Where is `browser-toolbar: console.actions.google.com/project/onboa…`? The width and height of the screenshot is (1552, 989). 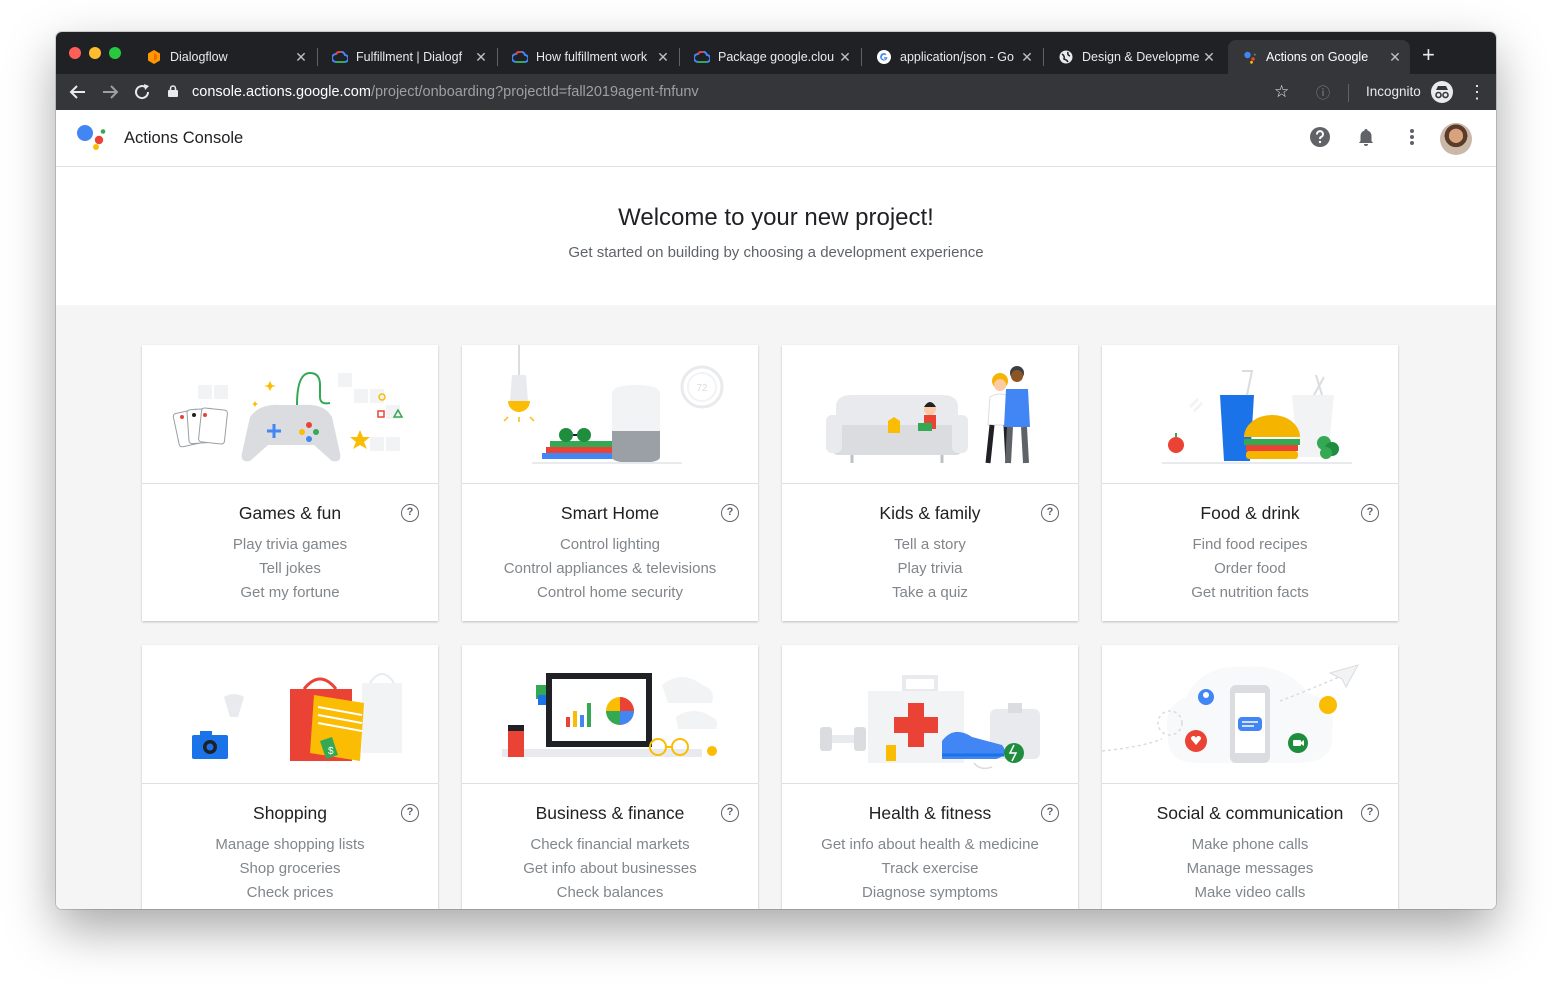 browser-toolbar: console.actions.google.com/project/onboa… is located at coordinates (776, 92).